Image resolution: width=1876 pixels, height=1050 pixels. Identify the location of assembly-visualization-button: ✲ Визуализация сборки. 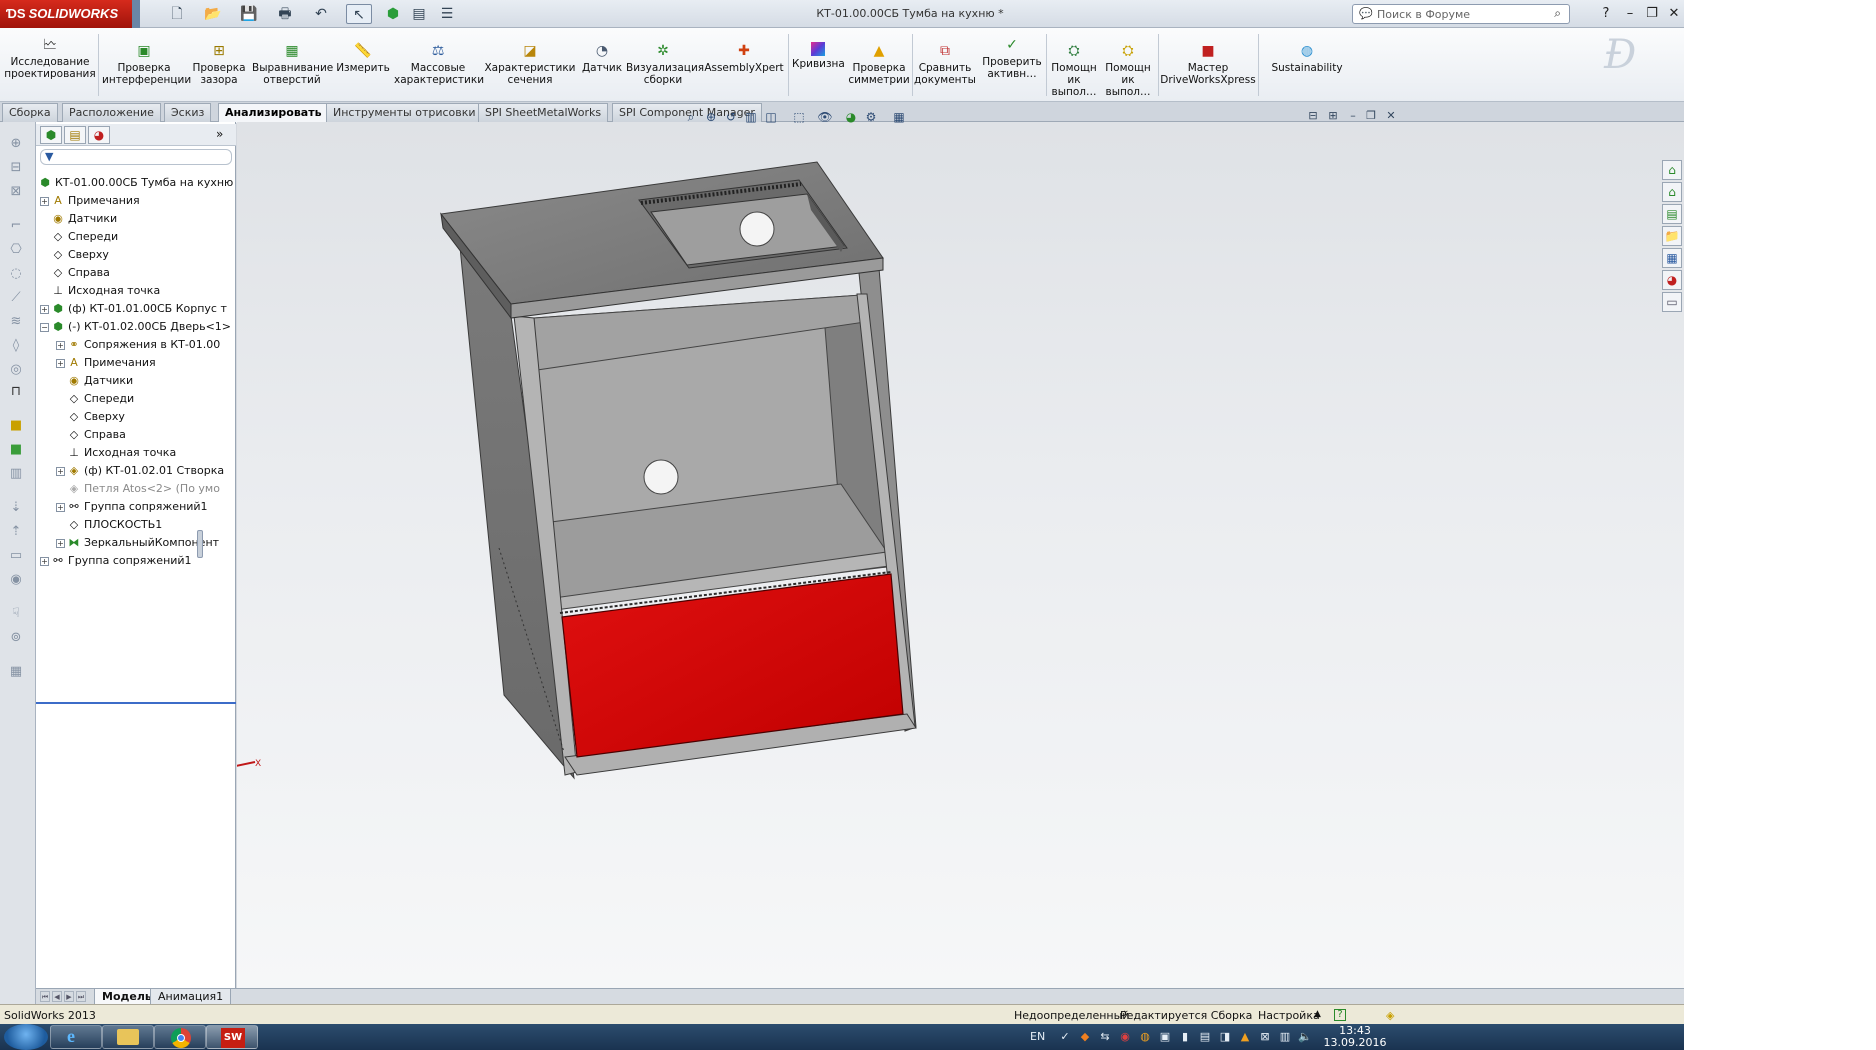
(665, 64).